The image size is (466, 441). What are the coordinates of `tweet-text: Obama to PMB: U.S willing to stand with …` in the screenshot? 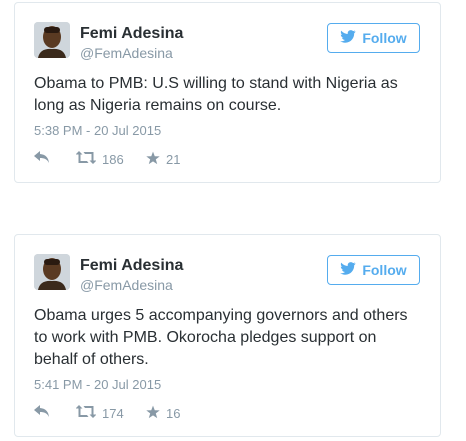 It's located at (216, 94).